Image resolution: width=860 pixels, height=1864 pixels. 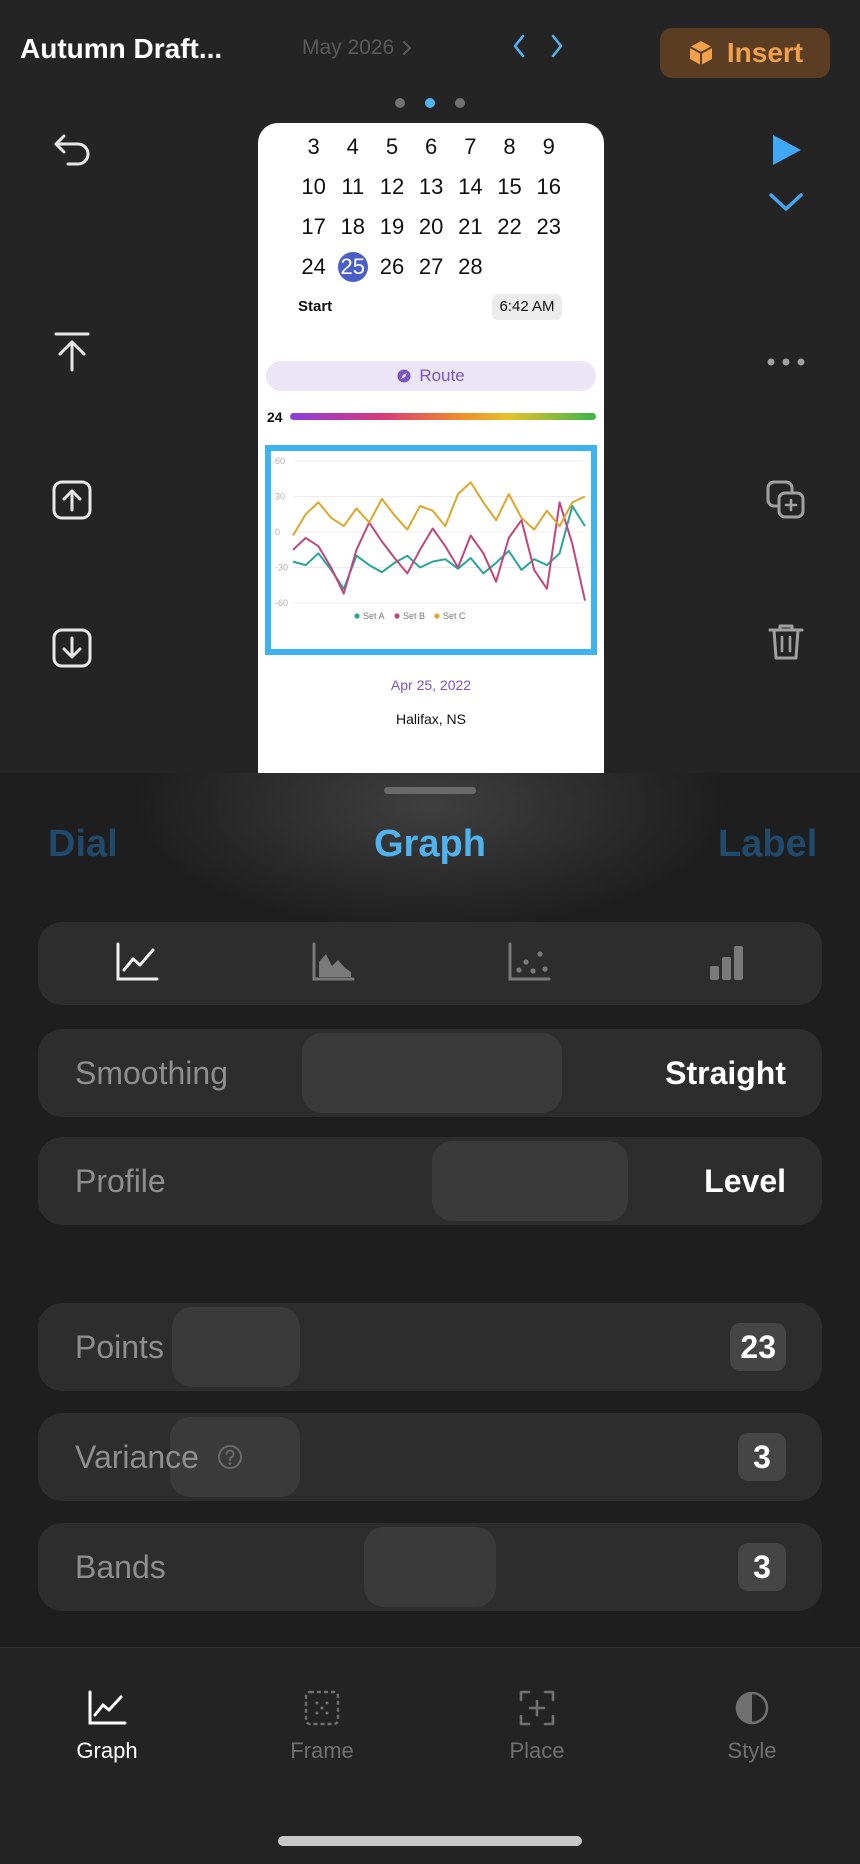 I want to click on calendar-day: 14, so click(x=470, y=187).